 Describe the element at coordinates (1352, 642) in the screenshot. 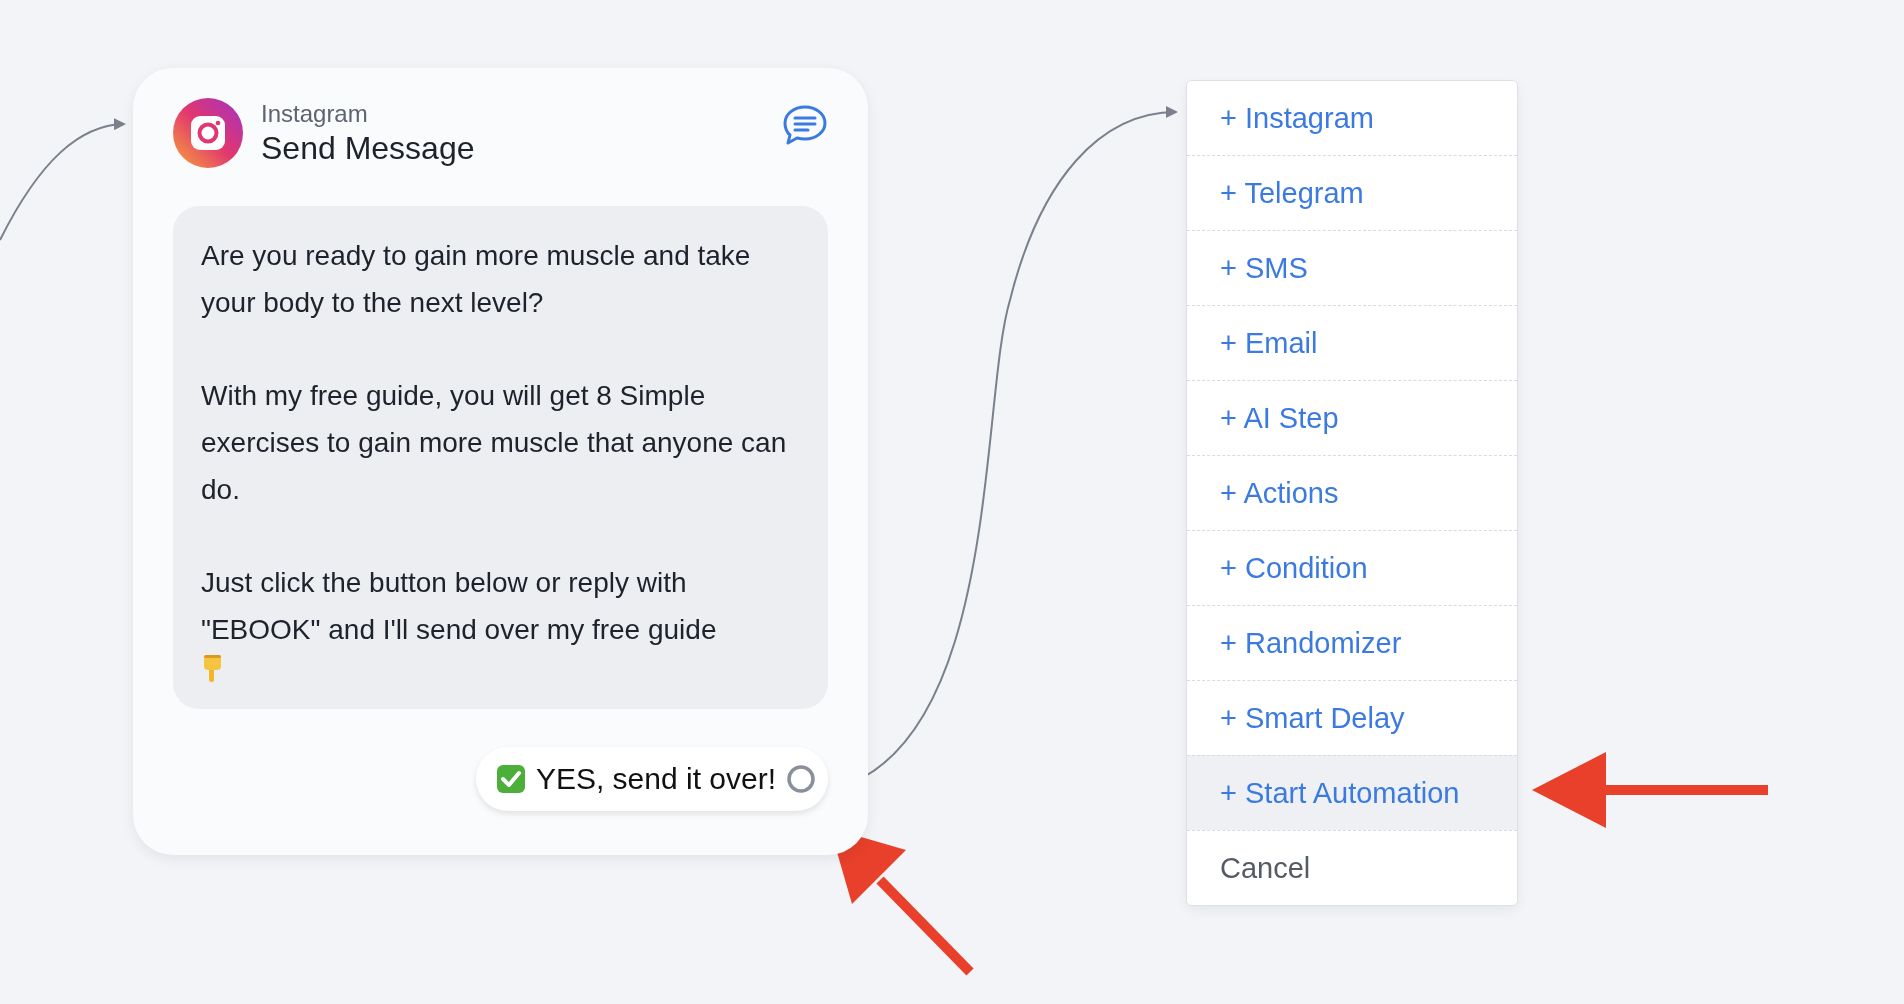

I see `menu-item: + Randomizer` at that location.